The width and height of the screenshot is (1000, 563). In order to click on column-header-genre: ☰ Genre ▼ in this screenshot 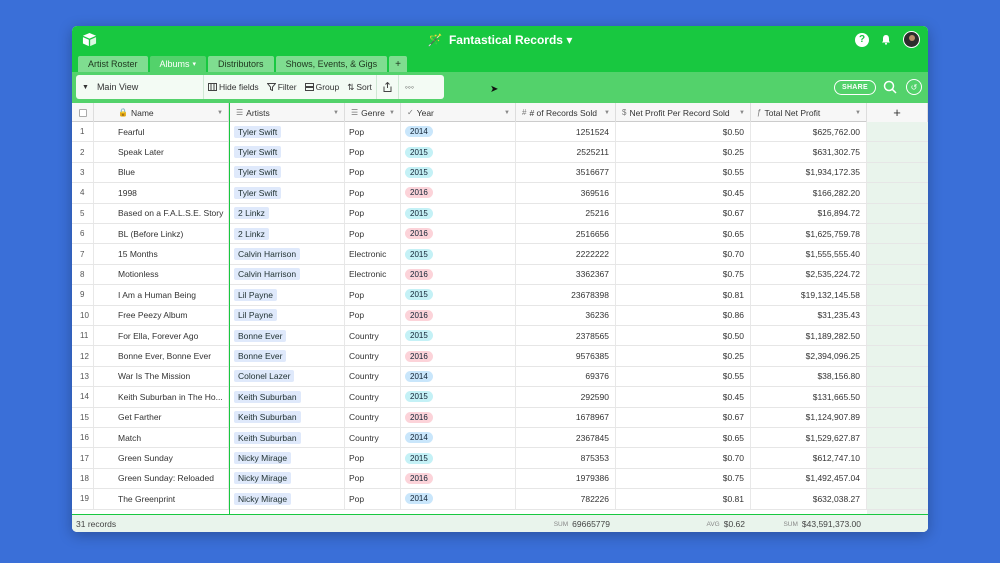, I will do `click(373, 112)`.